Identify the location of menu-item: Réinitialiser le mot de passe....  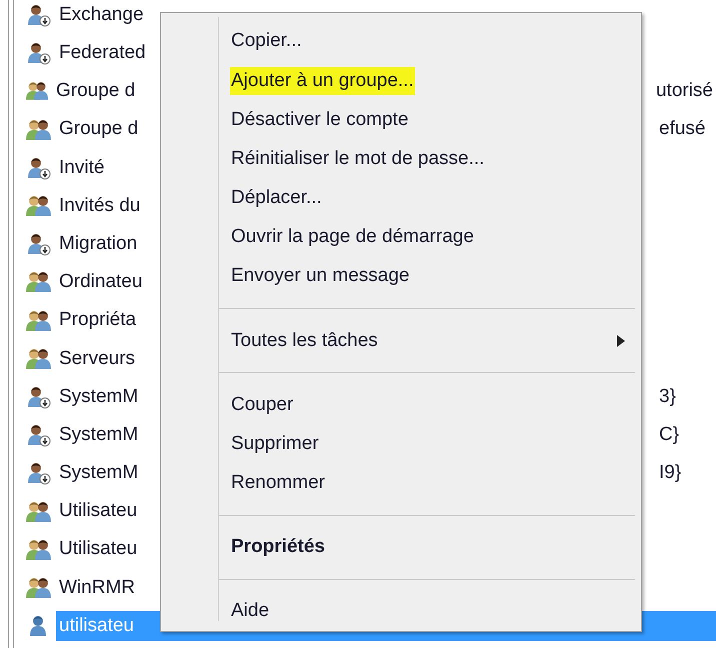
(400, 159).